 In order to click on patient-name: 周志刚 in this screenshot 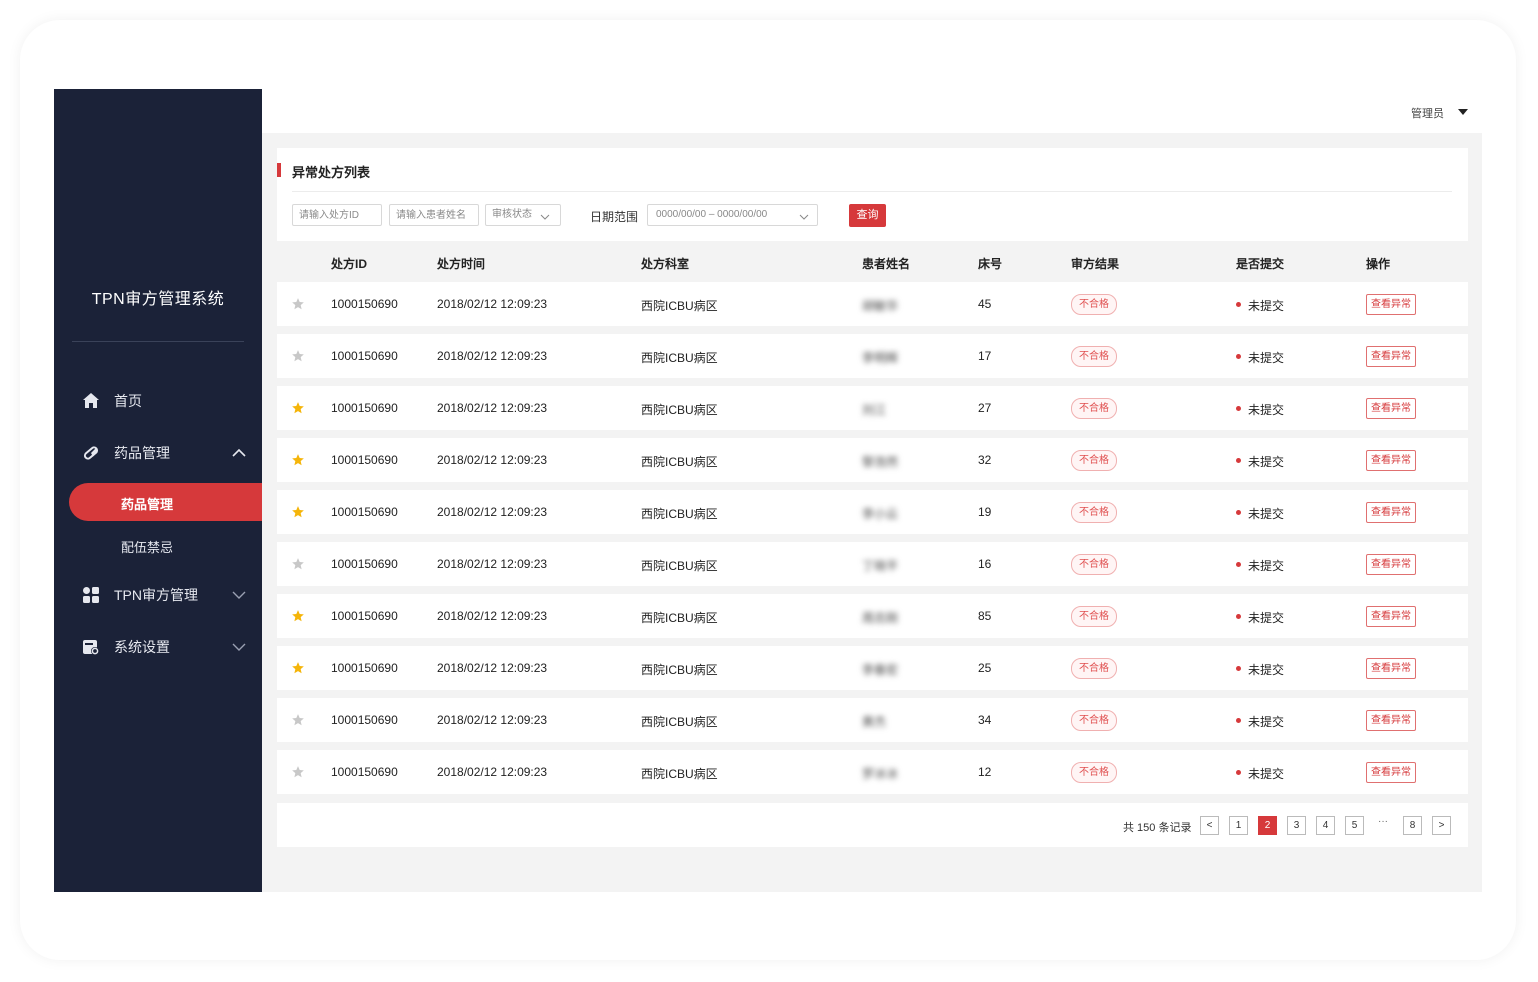, I will do `click(880, 618)`.